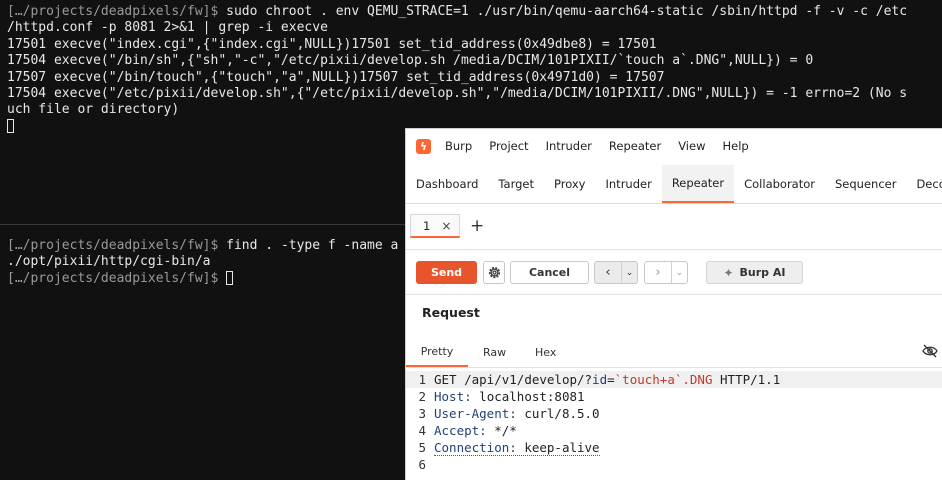  What do you see at coordinates (472, 447) in the screenshot?
I see `header-name: Connection` at bounding box center [472, 447].